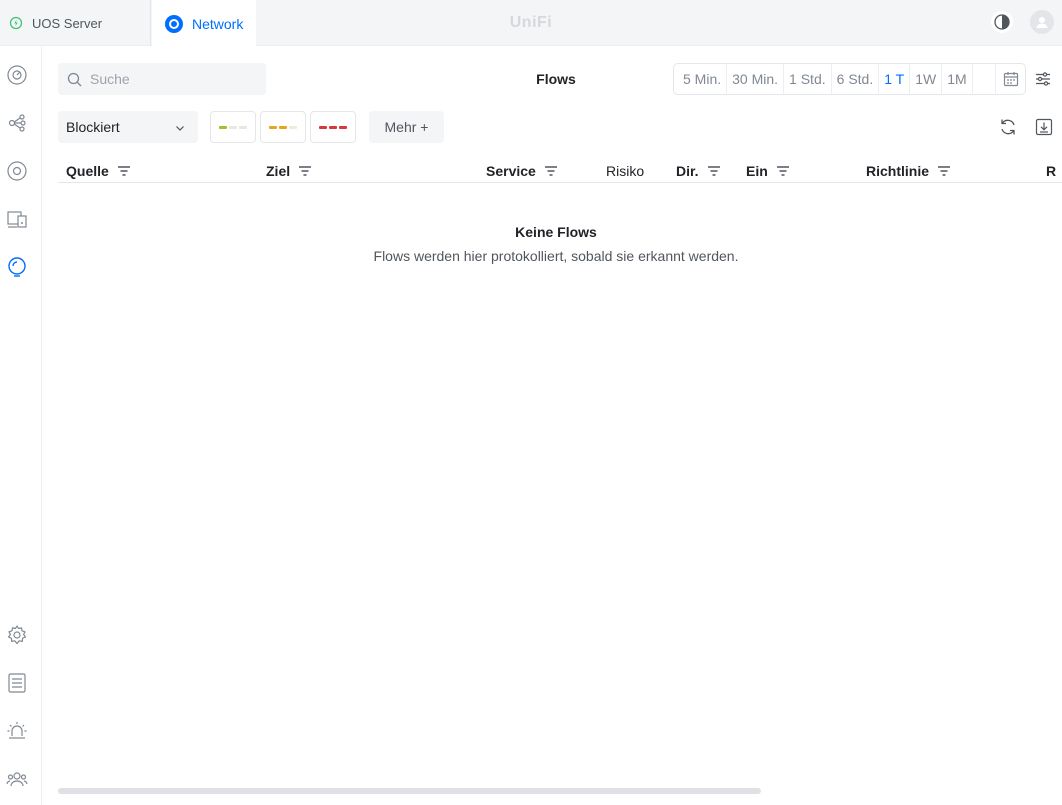 The height and width of the screenshot is (805, 1062). Describe the element at coordinates (895, 79) in the screenshot. I see `range-1d: 1 T` at that location.